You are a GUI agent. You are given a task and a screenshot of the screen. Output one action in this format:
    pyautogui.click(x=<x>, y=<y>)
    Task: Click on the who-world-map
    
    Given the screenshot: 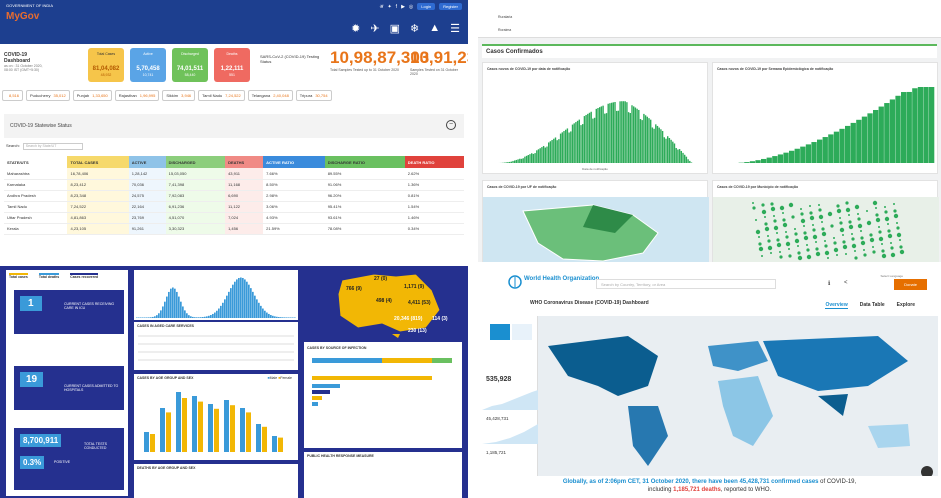 What is the action you would take?
    pyautogui.click(x=738, y=396)
    